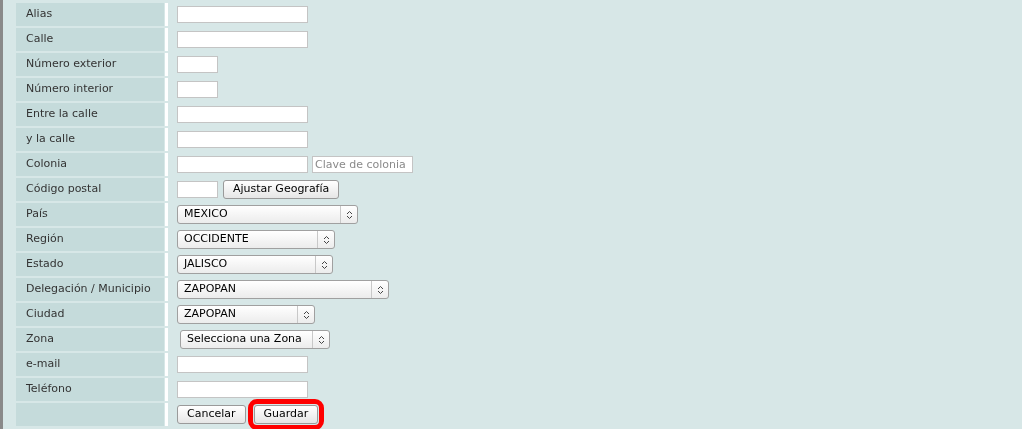 The height and width of the screenshot is (429, 1022). Describe the element at coordinates (90, 239) in the screenshot. I see `label-cell: Región` at that location.